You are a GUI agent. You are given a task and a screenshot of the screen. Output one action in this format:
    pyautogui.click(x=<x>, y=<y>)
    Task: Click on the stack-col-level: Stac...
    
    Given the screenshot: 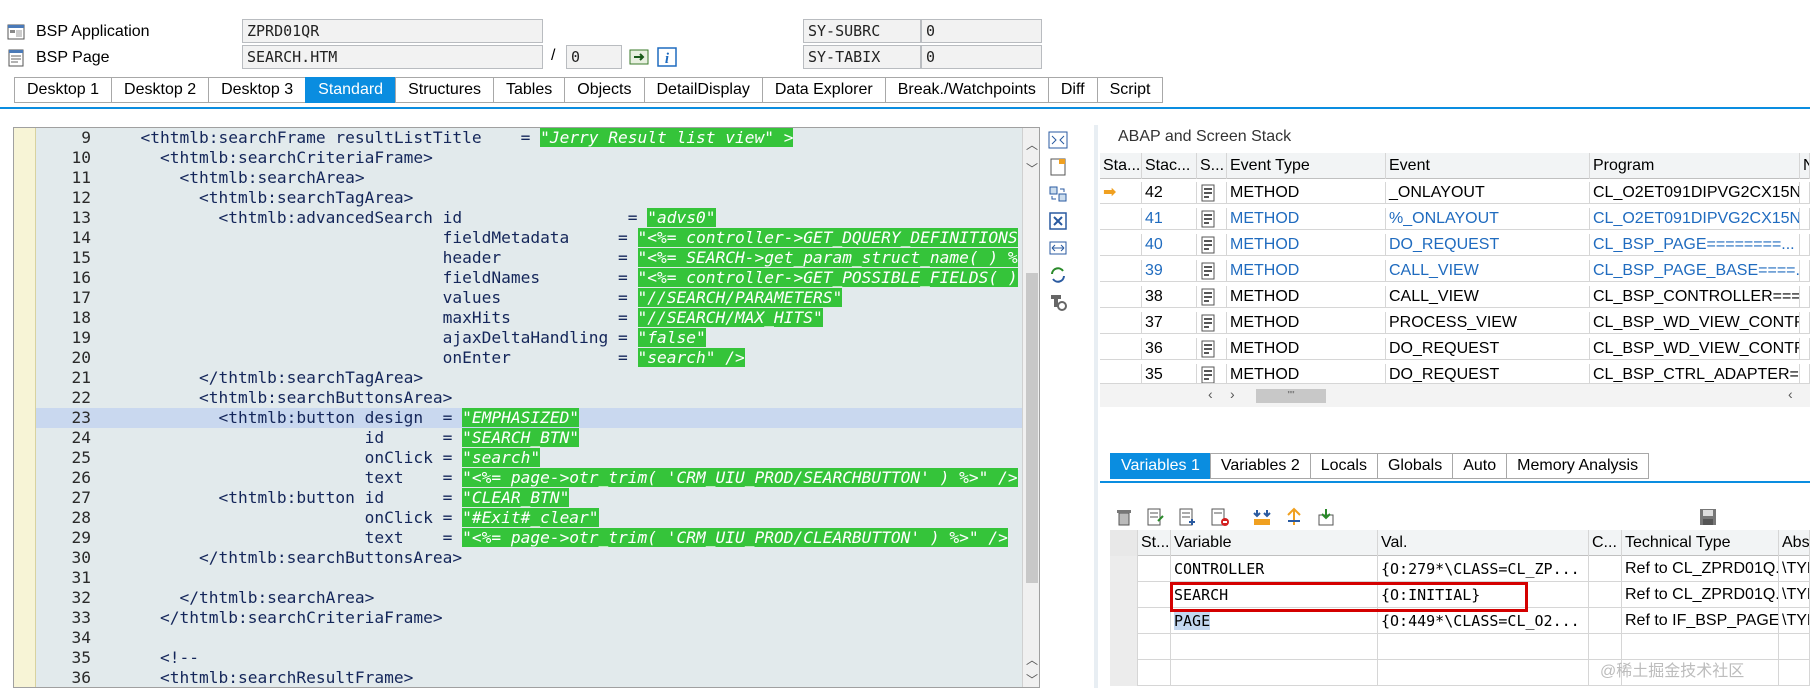 What is the action you would take?
    pyautogui.click(x=1169, y=166)
    